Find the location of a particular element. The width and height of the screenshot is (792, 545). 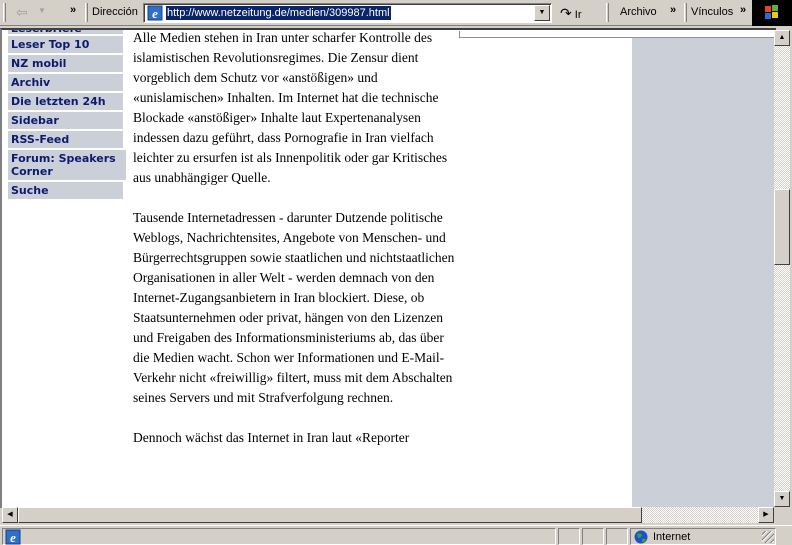

arrow-right-icon: ▶ is located at coordinates (766, 514).